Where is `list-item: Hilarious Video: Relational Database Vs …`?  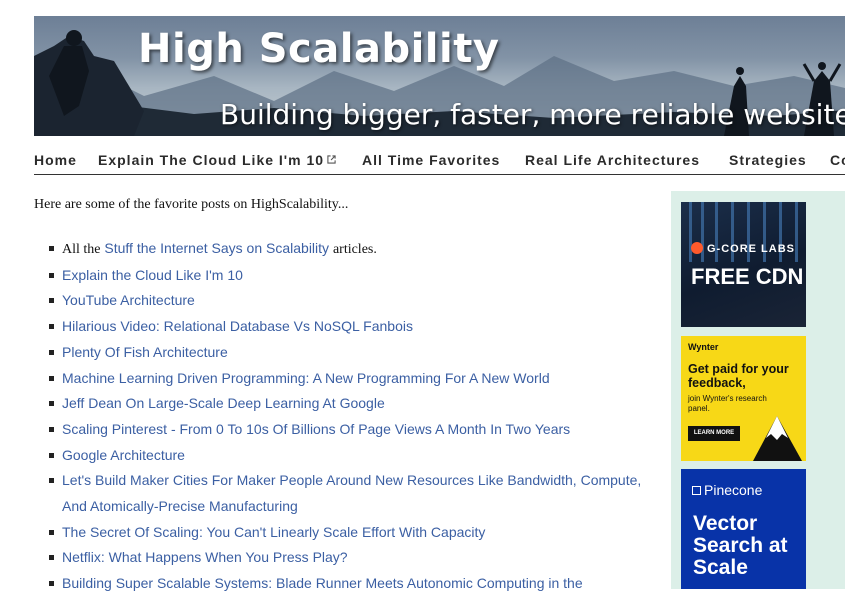 list-item: Hilarious Video: Relational Database Vs … is located at coordinates (351, 327).